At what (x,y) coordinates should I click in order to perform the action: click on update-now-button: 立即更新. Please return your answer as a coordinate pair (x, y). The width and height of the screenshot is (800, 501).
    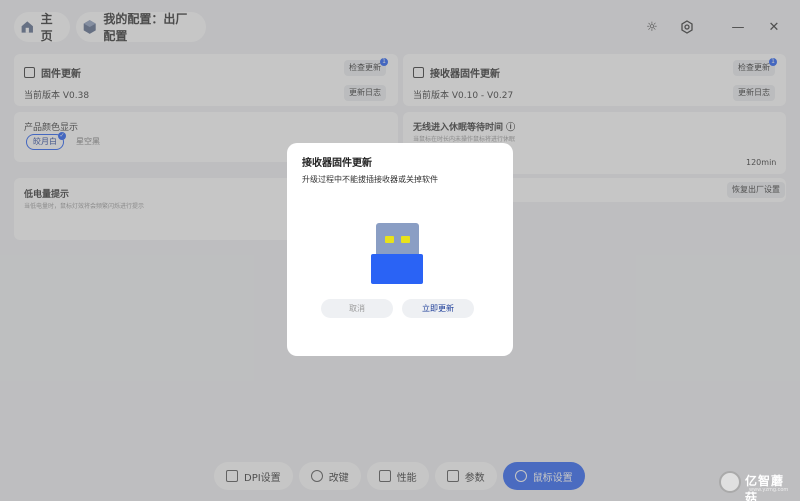
    Looking at the image, I should click on (438, 308).